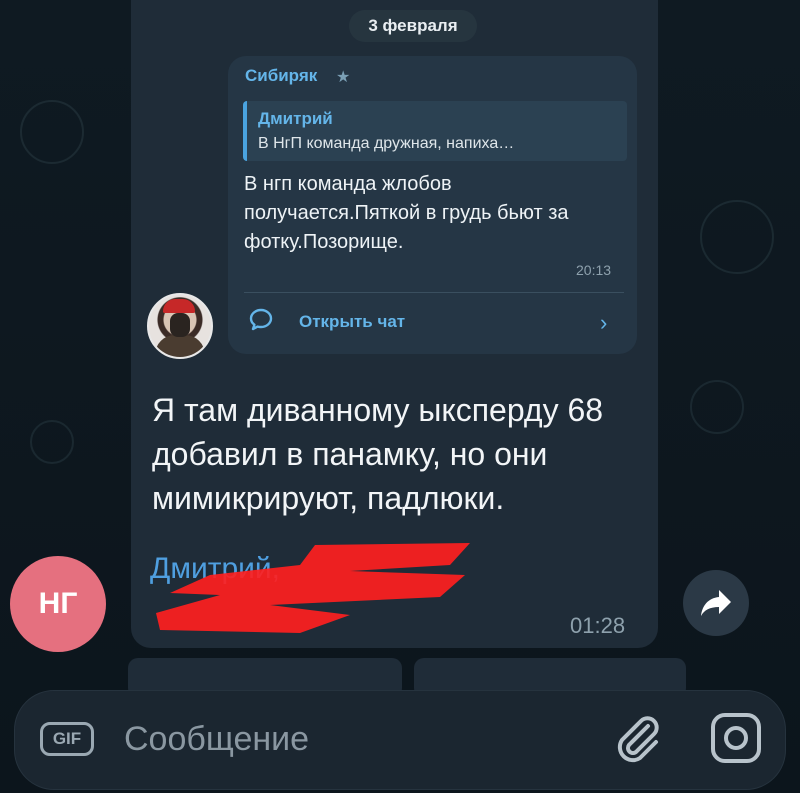 This screenshot has width=800, height=793. I want to click on open-chat-label: Открыть чат, so click(352, 321).